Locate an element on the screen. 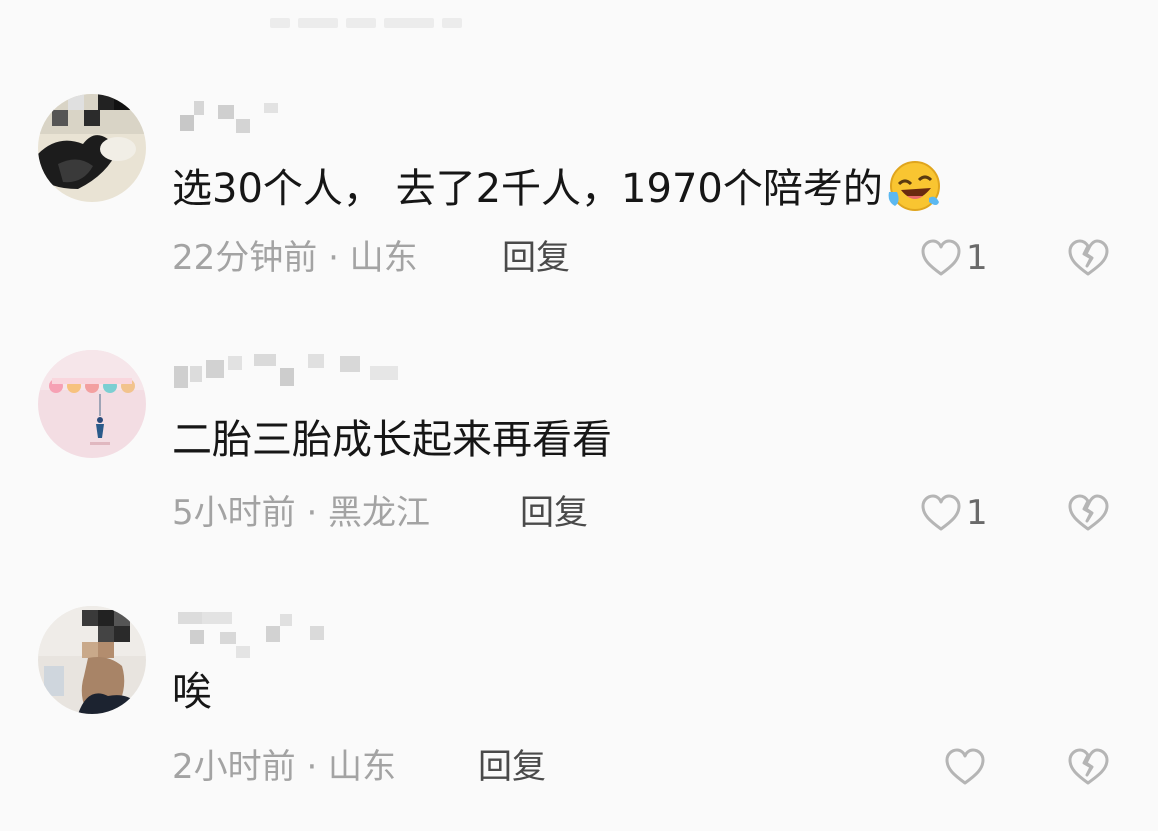  comment-text: 选30个人， 去了2千人，1970个陪考的 is located at coordinates (556, 186).